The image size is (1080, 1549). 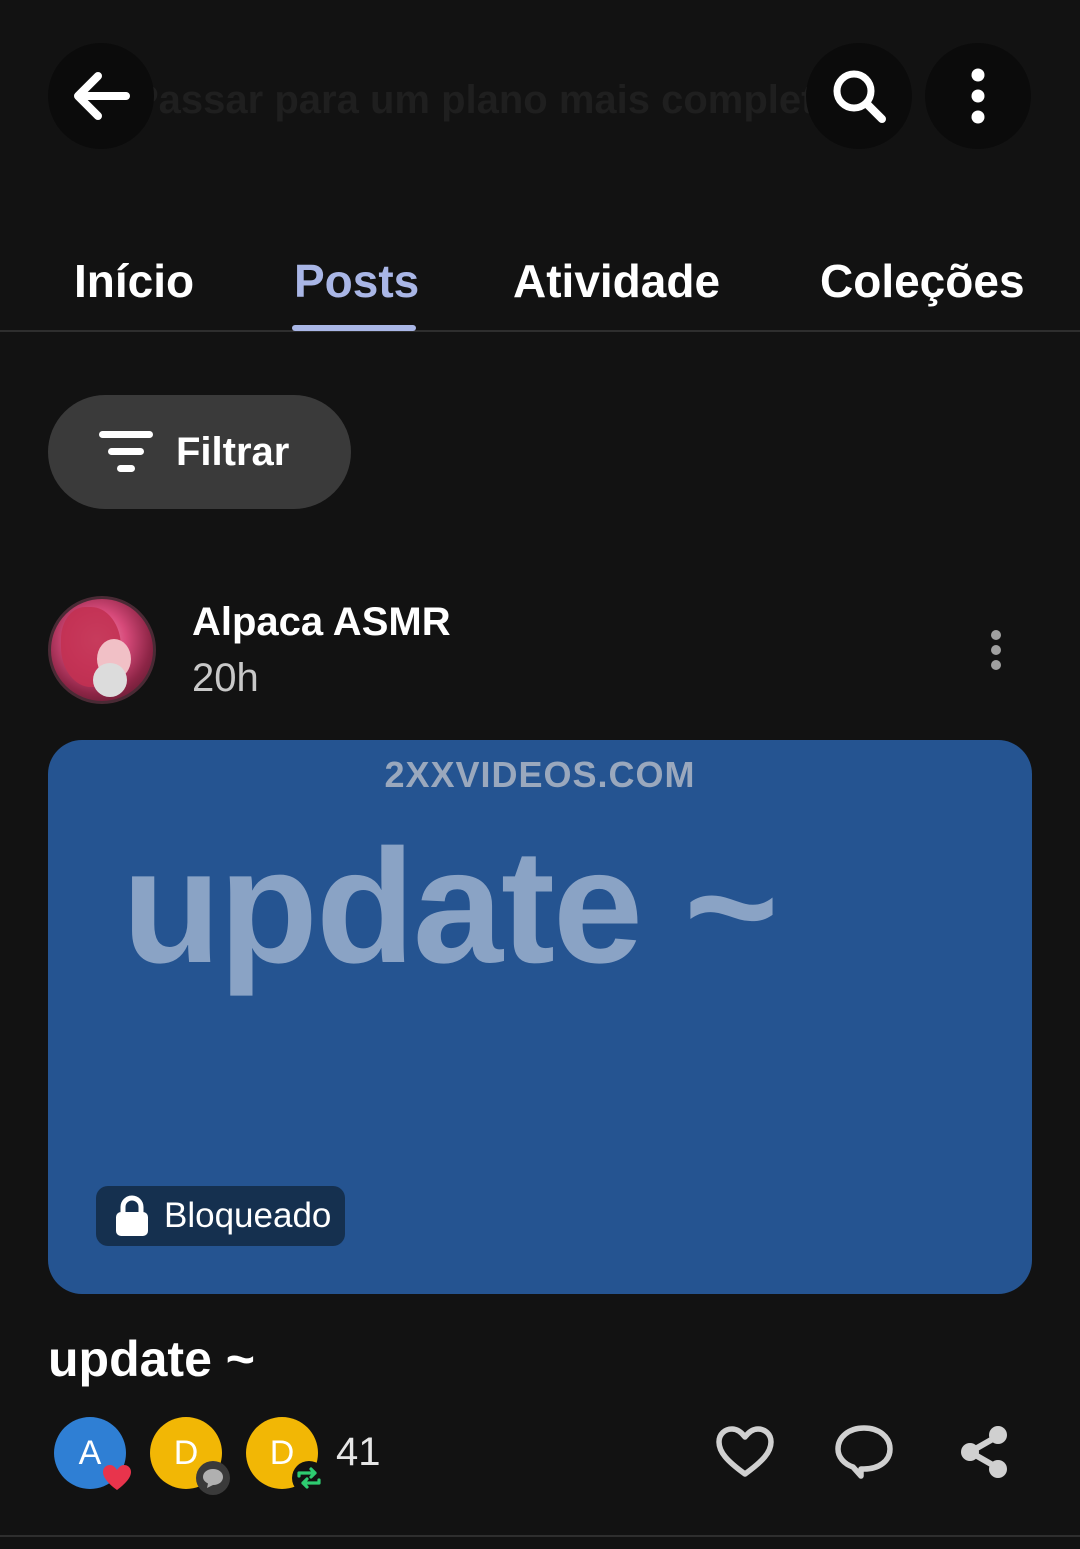 What do you see at coordinates (132, 1215) in the screenshot?
I see `lock-icon` at bounding box center [132, 1215].